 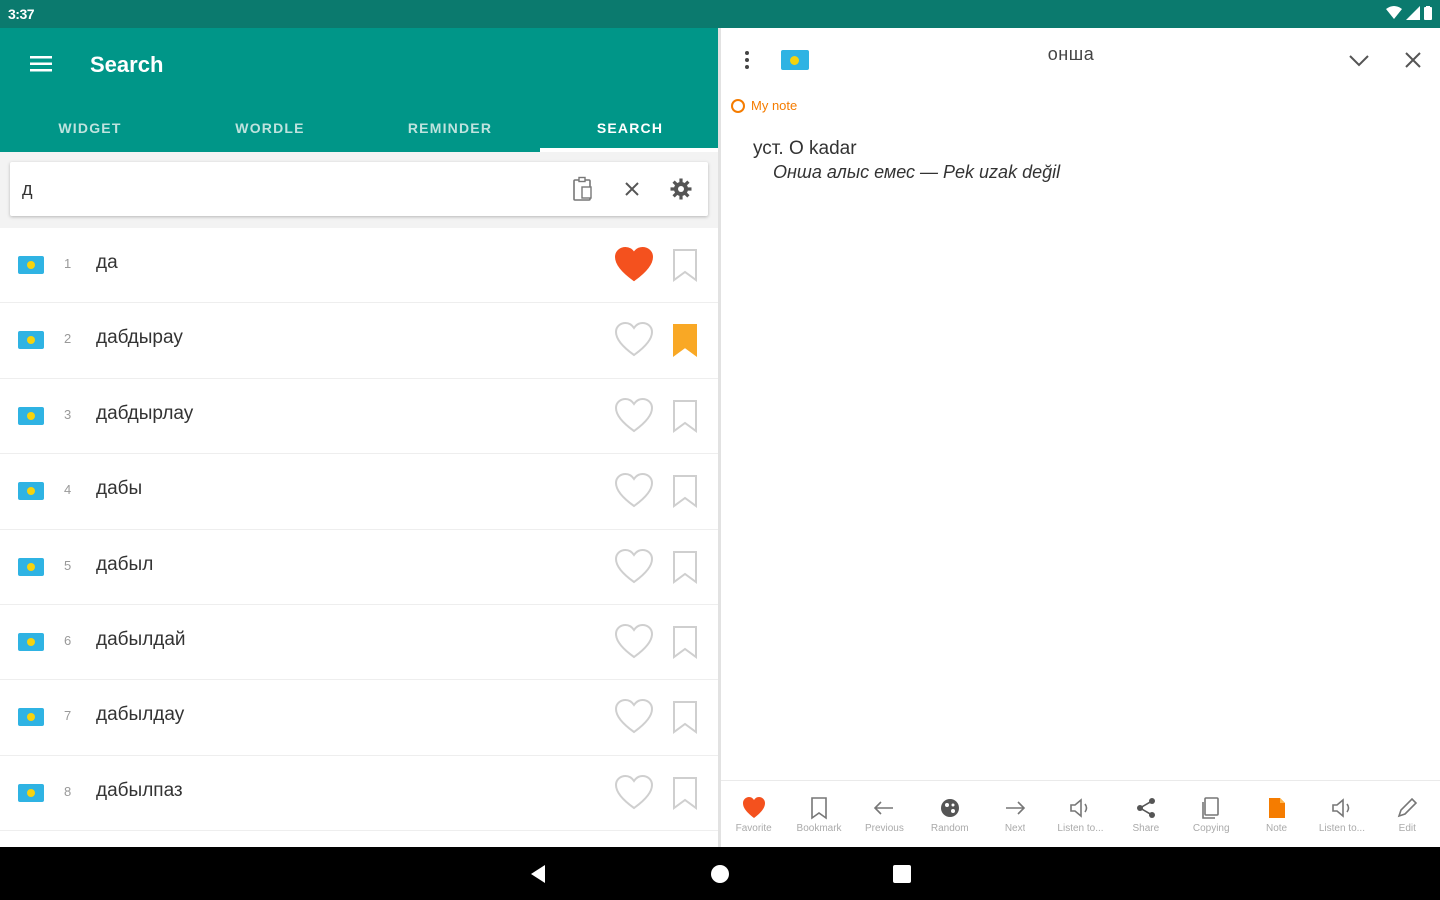 I want to click on toolbar-note-button: Note, so click(x=1276, y=814).